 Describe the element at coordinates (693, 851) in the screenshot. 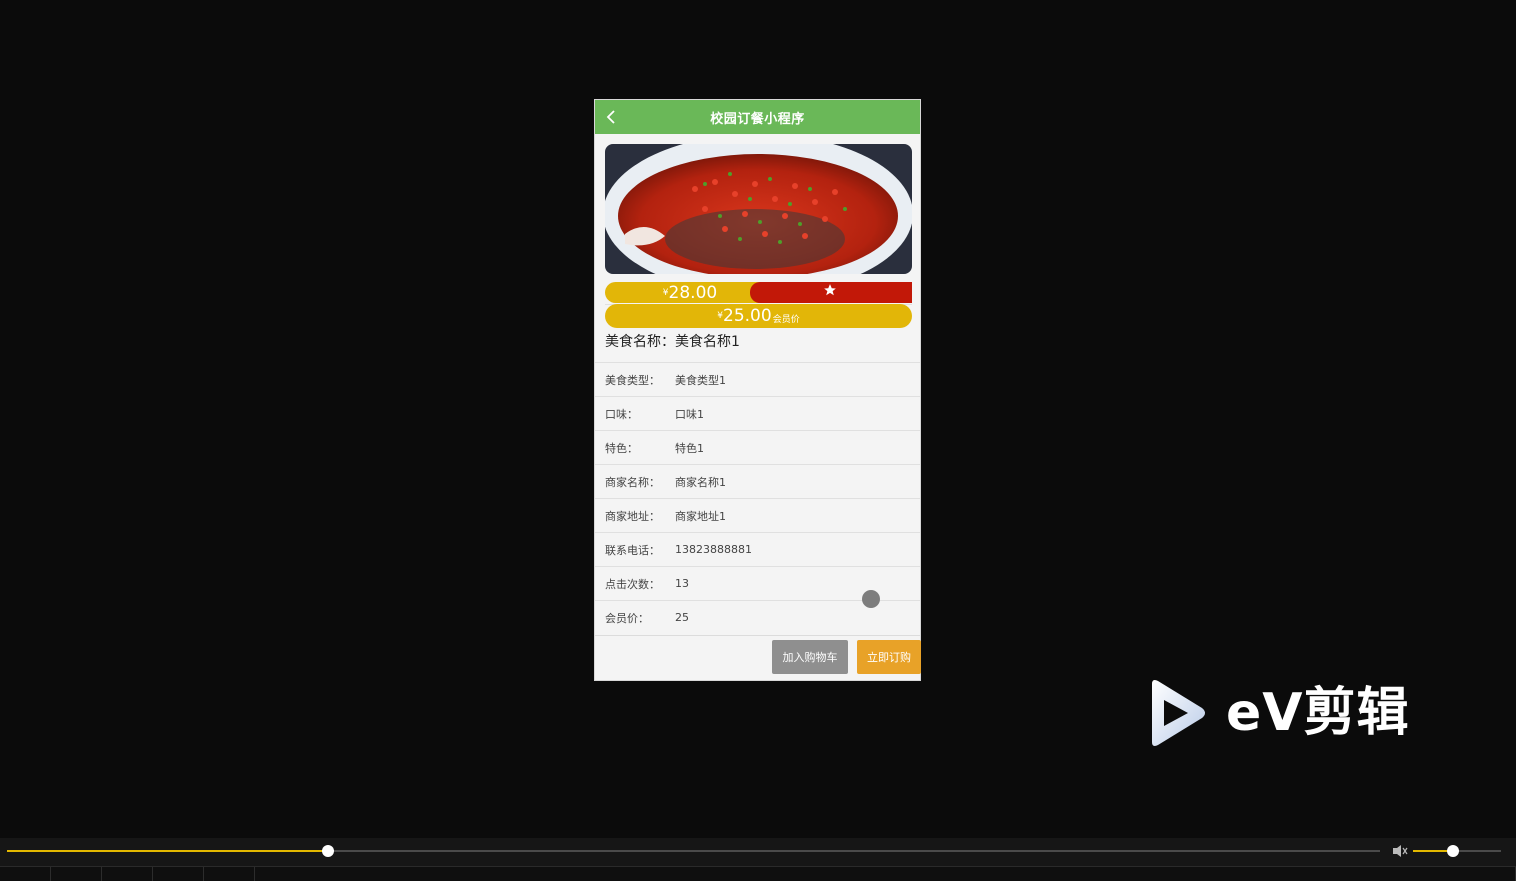

I see `progress-track` at that location.